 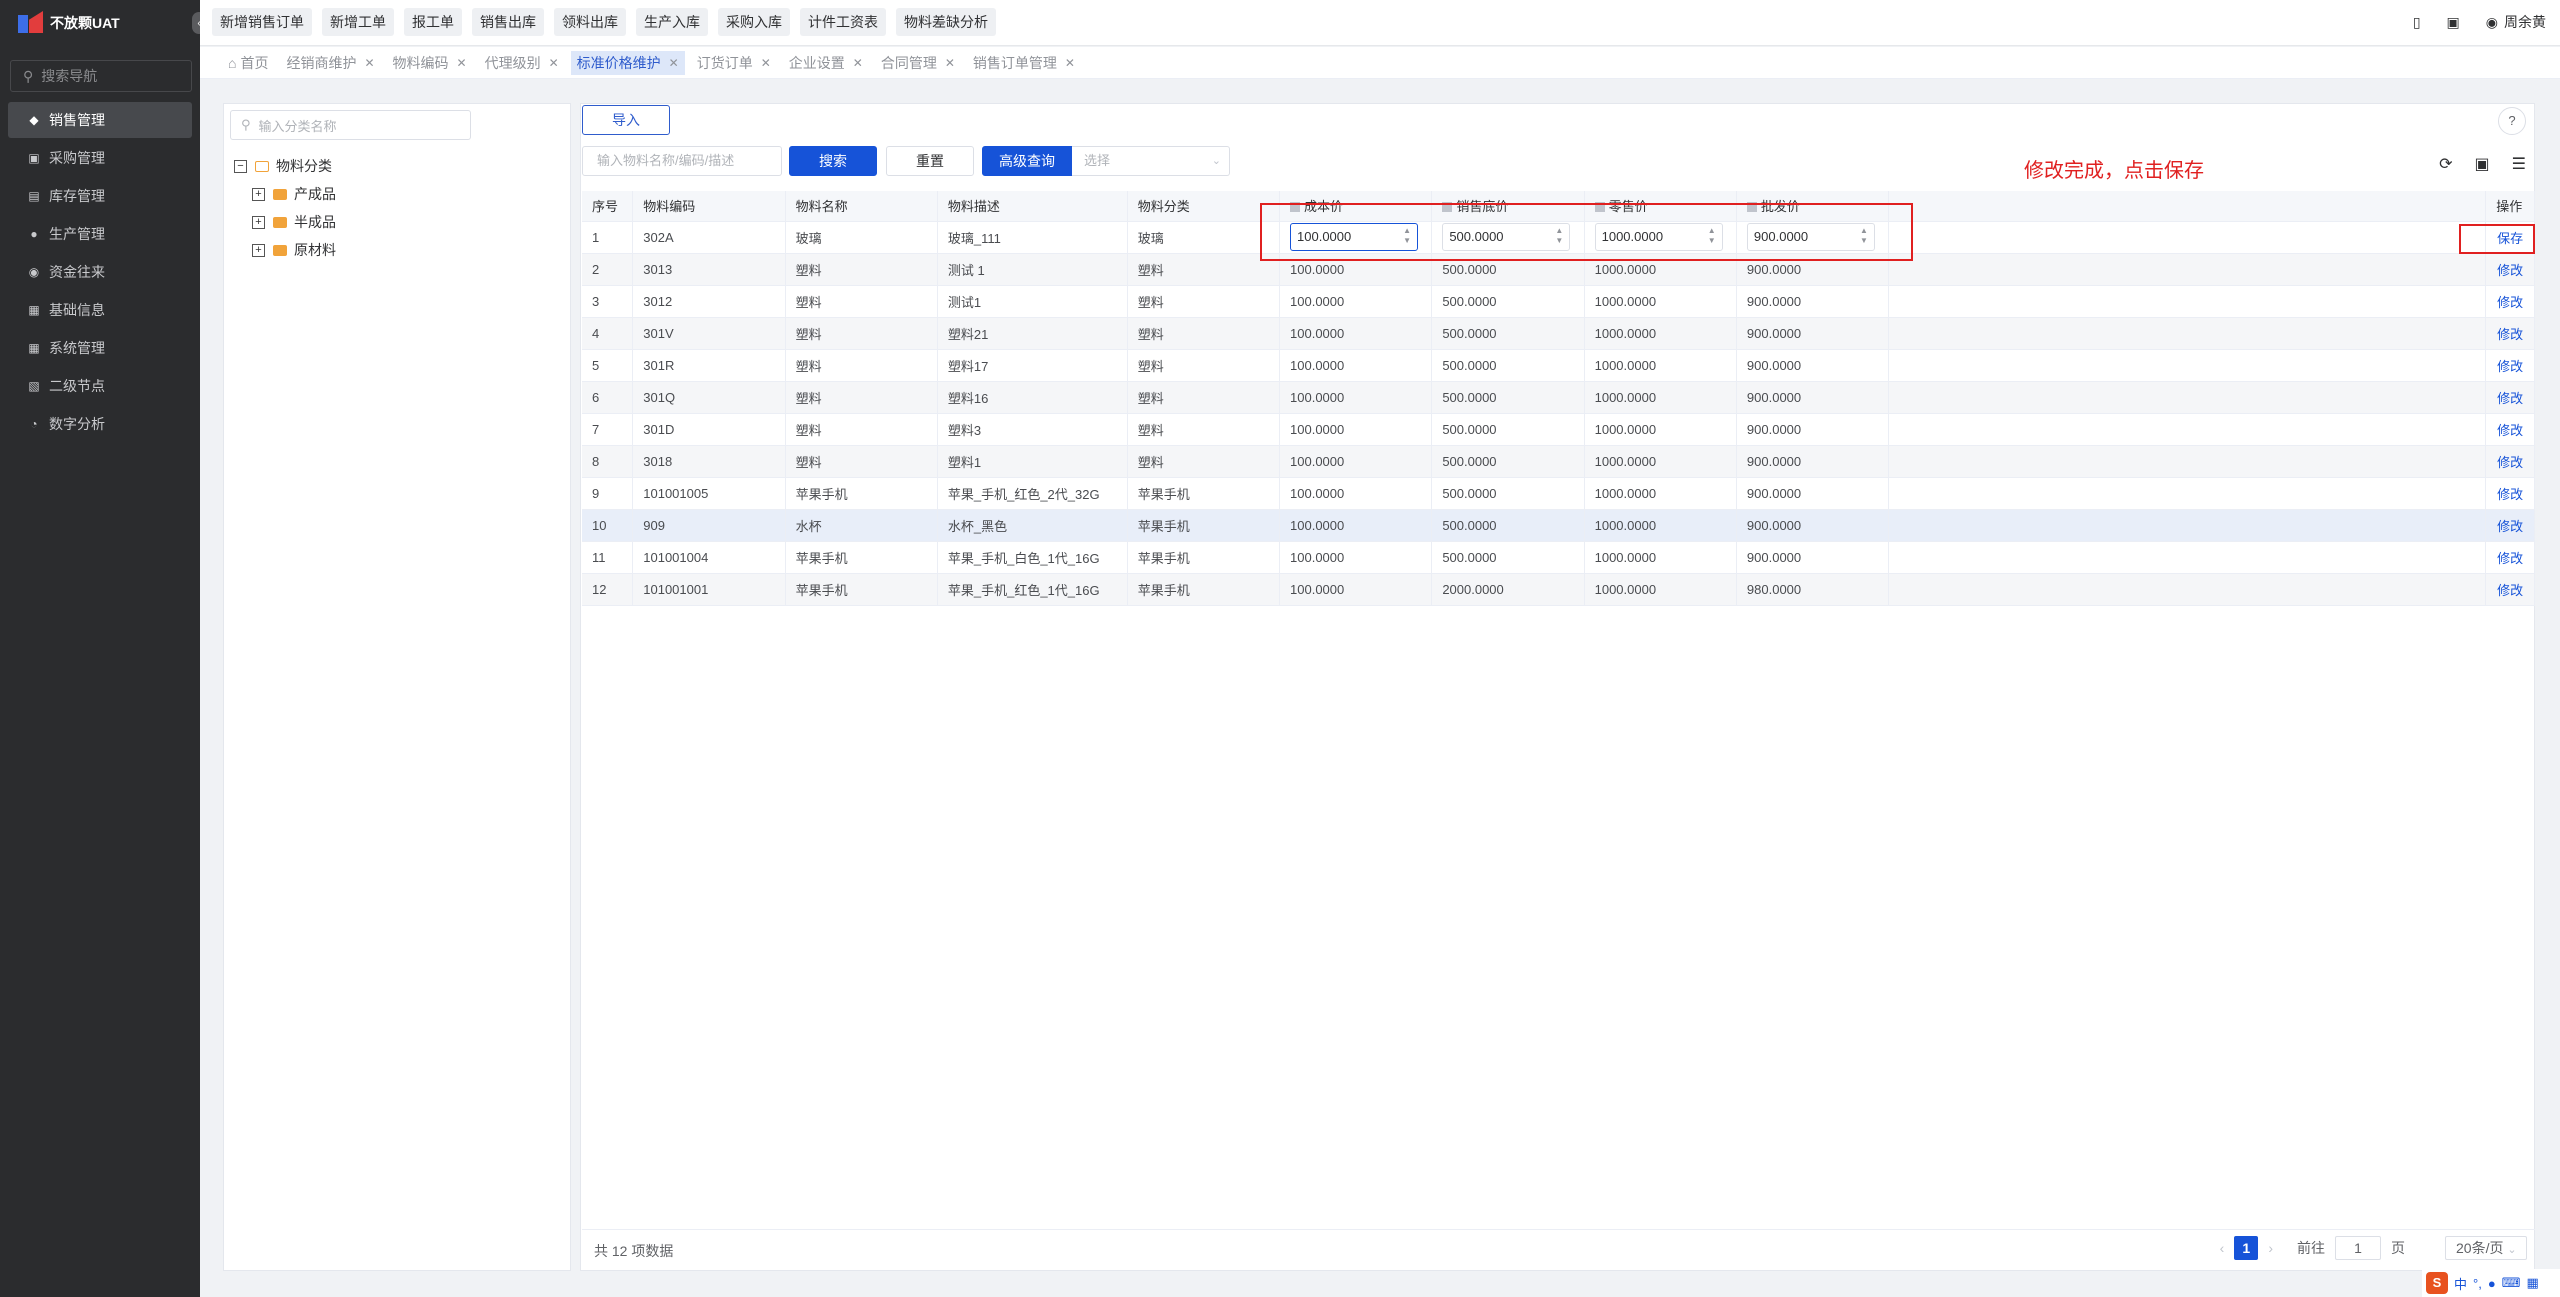 I want to click on ime-logo: S, so click(x=2437, y=1283).